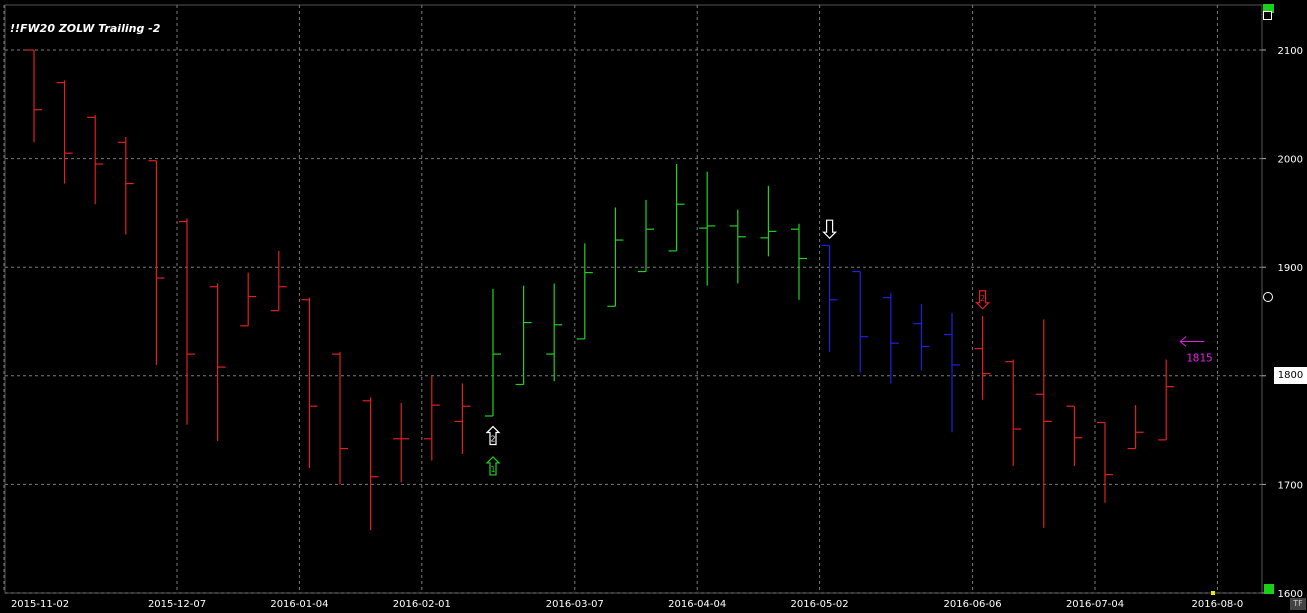  I want to click on price-axis-circle-icon, so click(1268, 297).